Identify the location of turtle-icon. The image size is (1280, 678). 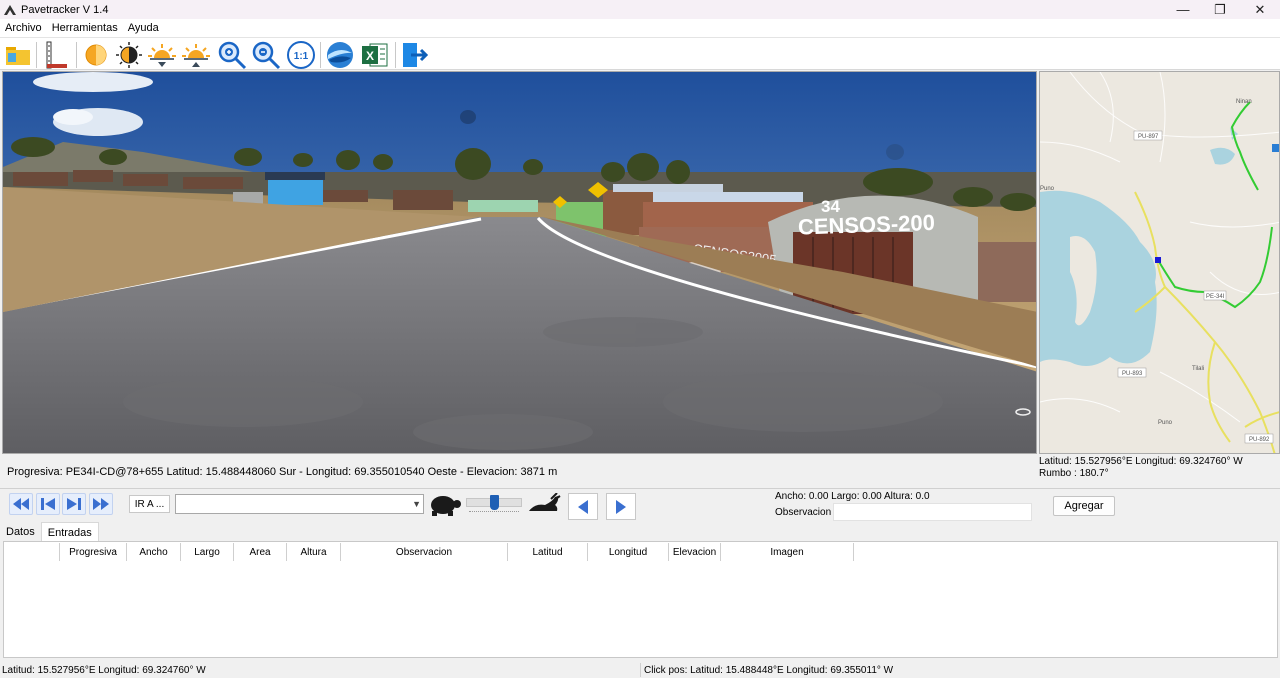
(446, 506).